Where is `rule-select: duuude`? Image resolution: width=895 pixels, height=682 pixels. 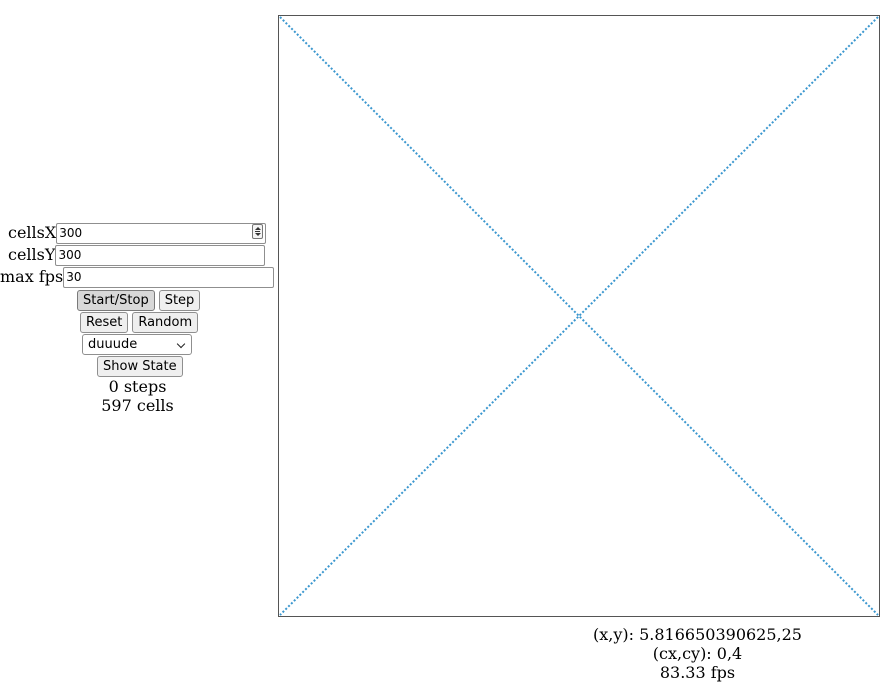 rule-select: duuude is located at coordinates (137, 344).